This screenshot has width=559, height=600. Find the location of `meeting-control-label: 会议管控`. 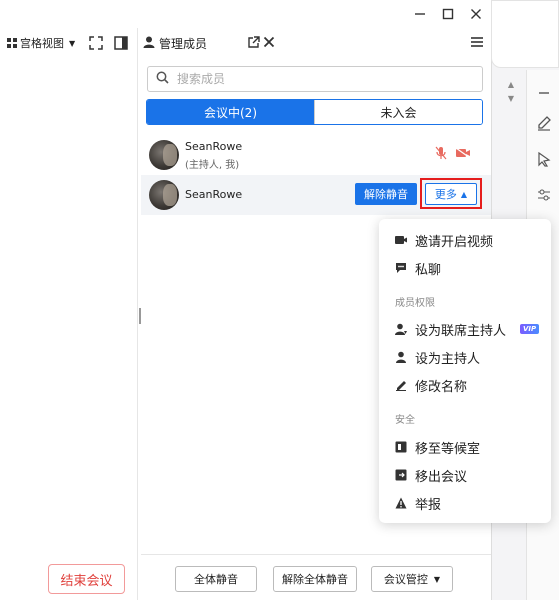

meeting-control-label: 会议管控 is located at coordinates (405, 579).